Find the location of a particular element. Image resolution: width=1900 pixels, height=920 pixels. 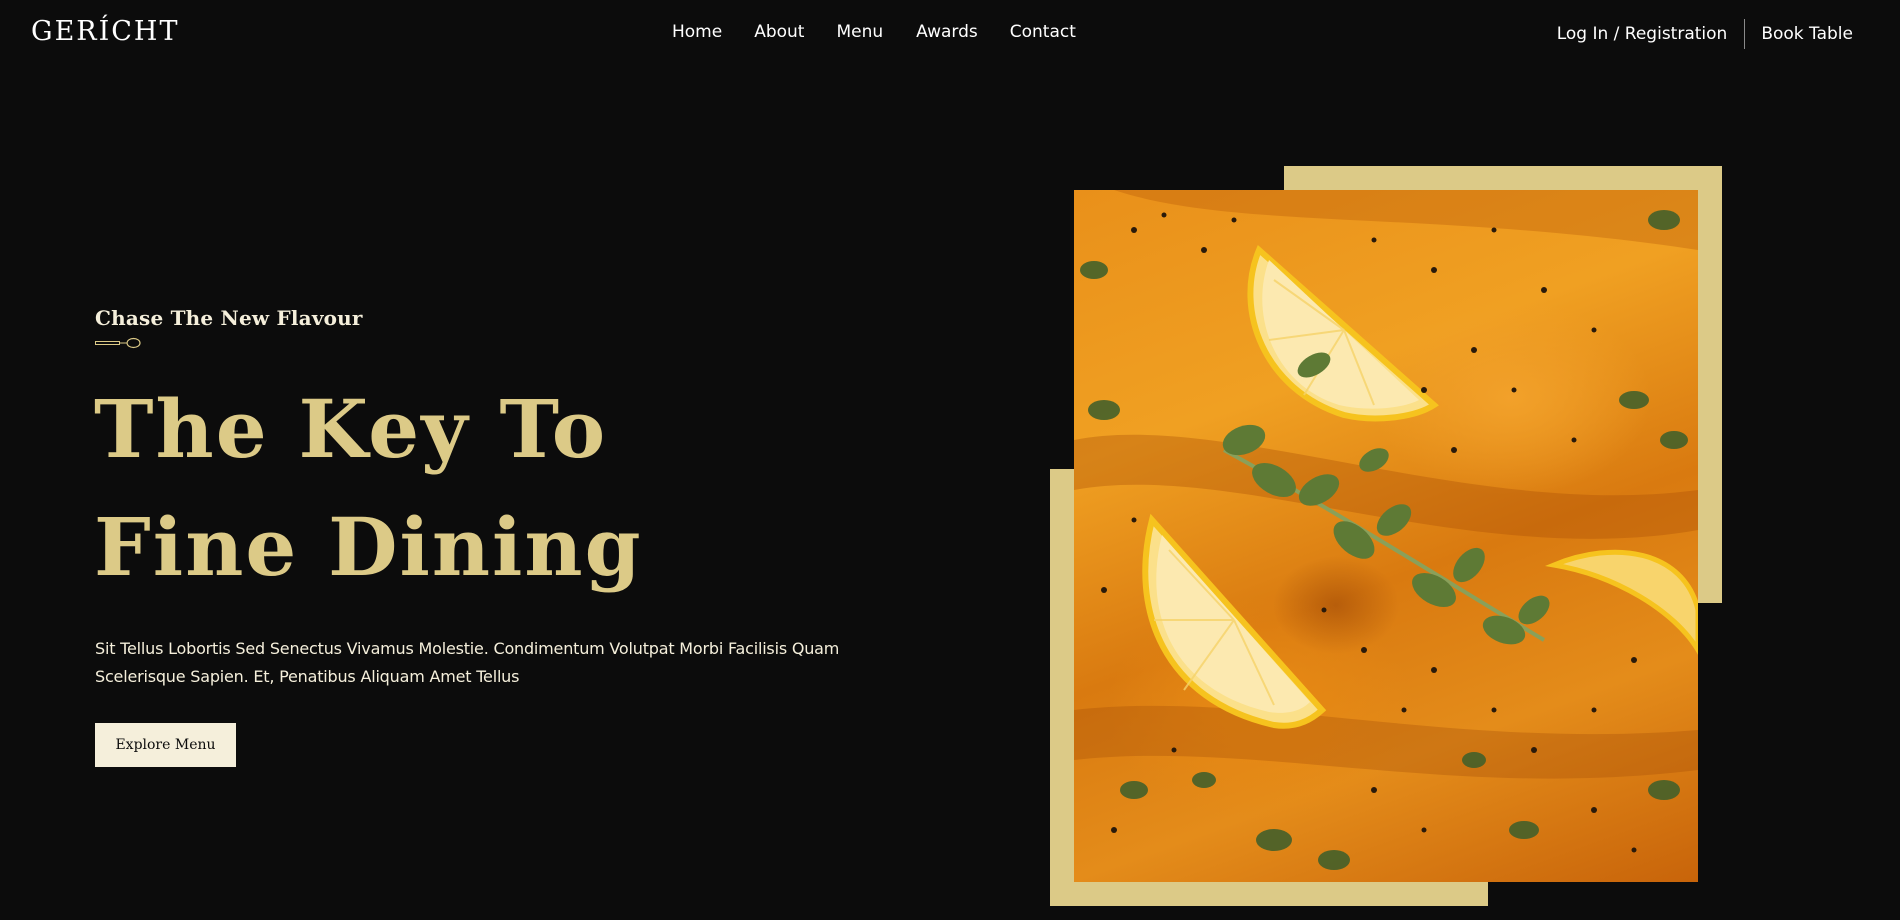

nav-actions: Log In / Registration Book Table is located at coordinates (1705, 34).